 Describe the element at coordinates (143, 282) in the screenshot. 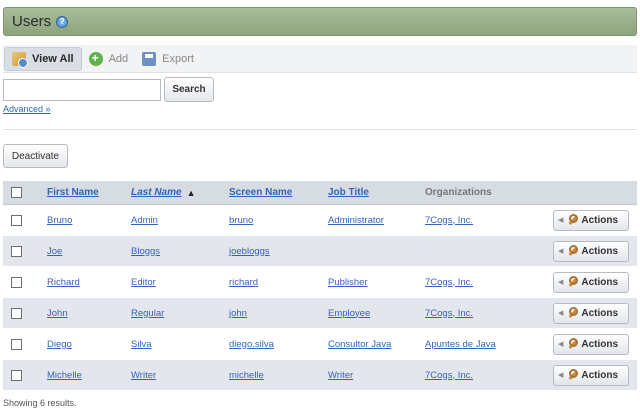

I see `last-name-link: Editor` at that location.